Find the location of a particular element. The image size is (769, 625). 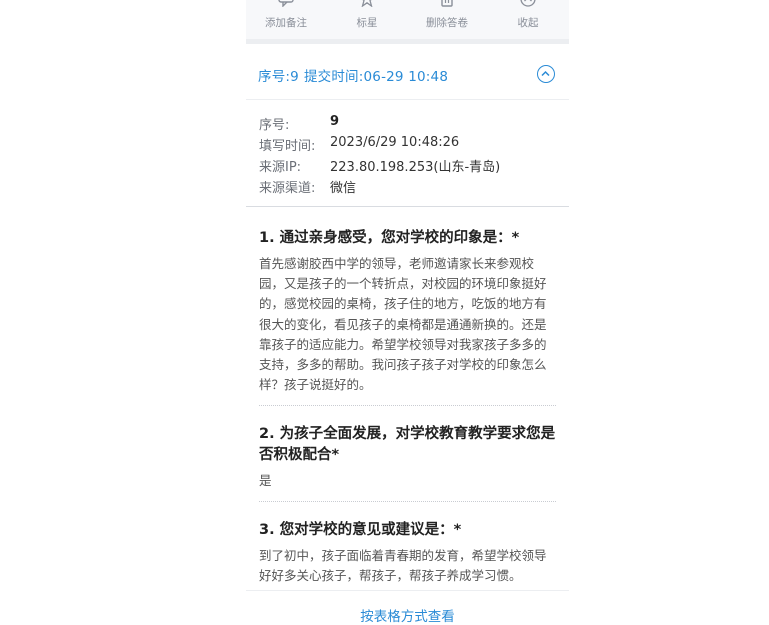

response-toolbar: 添加备注 标星 删除答卷 收起 is located at coordinates (407, 22).